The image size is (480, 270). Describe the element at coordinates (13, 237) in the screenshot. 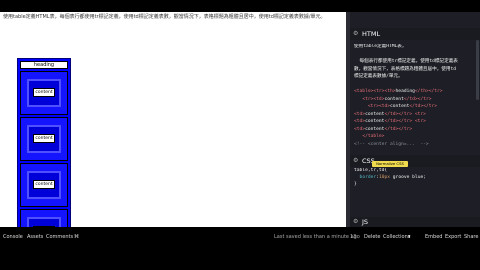

I see `console-tab: Console` at that location.